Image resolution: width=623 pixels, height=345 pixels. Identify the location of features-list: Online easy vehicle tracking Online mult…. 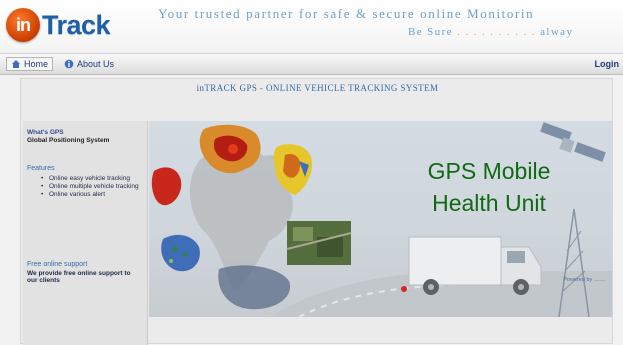
(91, 187).